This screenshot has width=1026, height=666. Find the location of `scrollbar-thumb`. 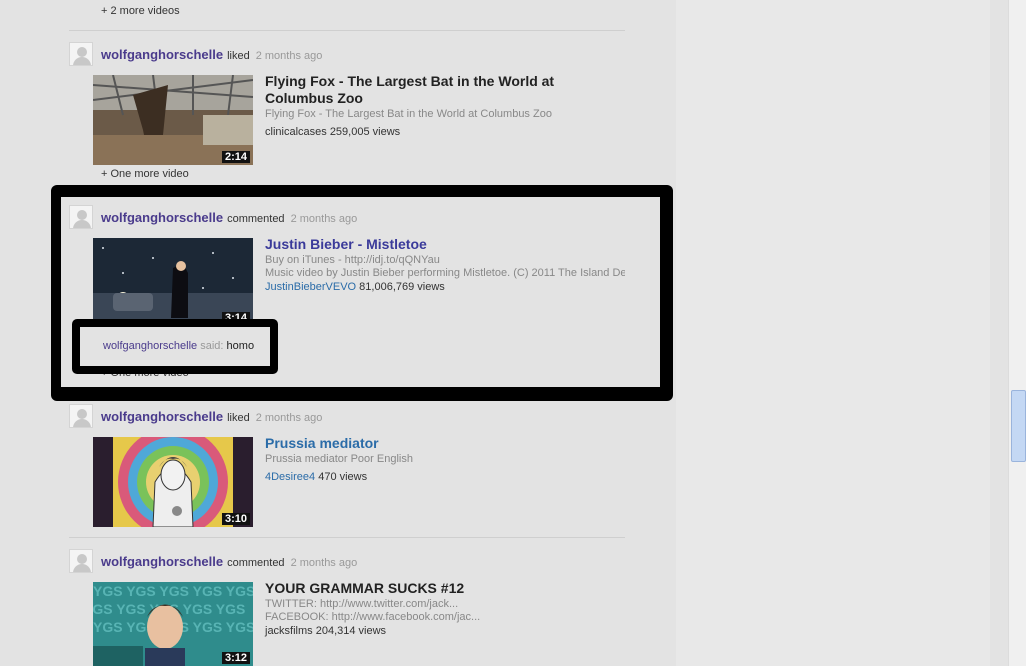

scrollbar-thumb is located at coordinates (1018, 426).